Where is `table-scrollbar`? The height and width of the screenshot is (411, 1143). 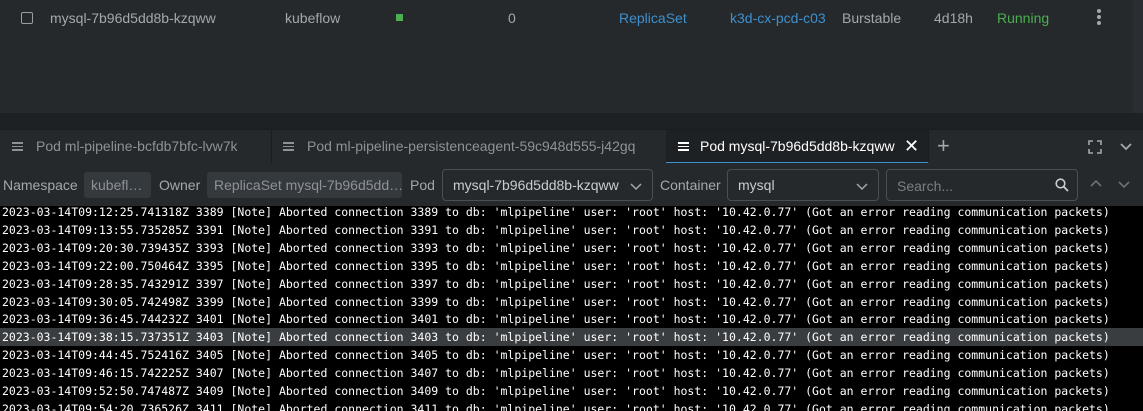
table-scrollbar is located at coordinates (1138, 56).